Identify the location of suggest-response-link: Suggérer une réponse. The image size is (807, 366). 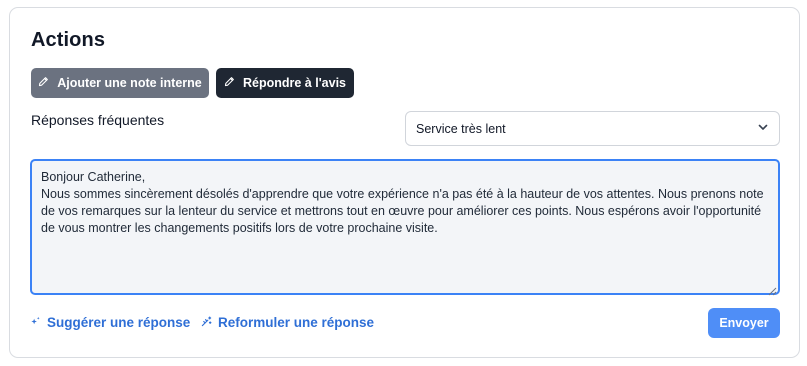
(110, 322).